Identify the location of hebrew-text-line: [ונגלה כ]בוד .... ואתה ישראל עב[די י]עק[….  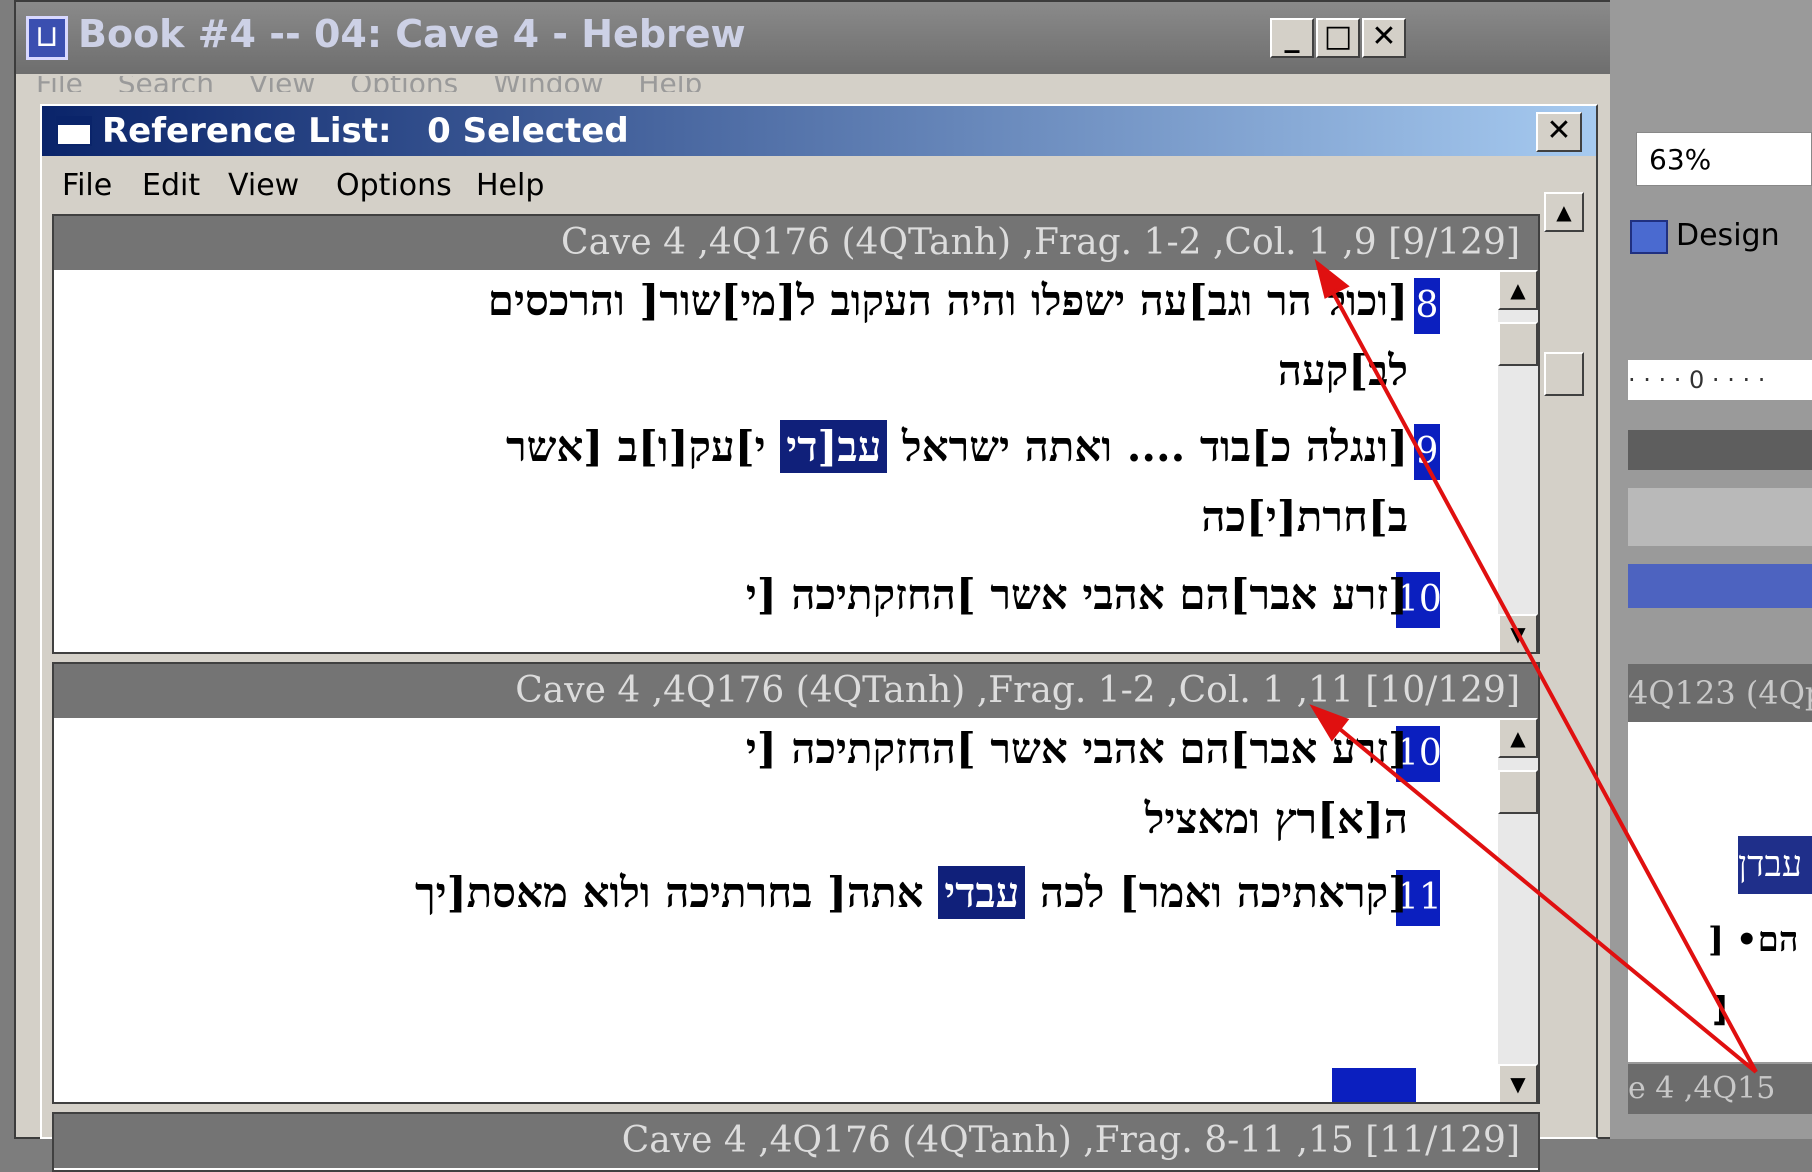
(956, 446).